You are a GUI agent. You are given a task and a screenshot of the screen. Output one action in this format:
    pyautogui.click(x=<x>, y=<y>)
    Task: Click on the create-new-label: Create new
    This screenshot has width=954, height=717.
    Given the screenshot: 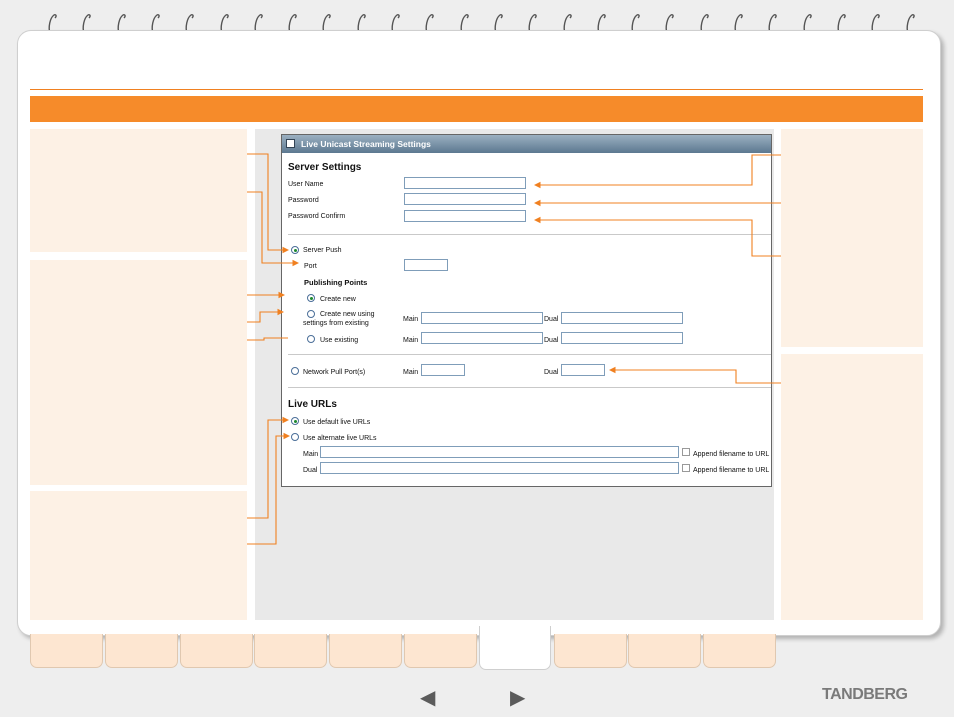 What is the action you would take?
    pyautogui.click(x=338, y=299)
    